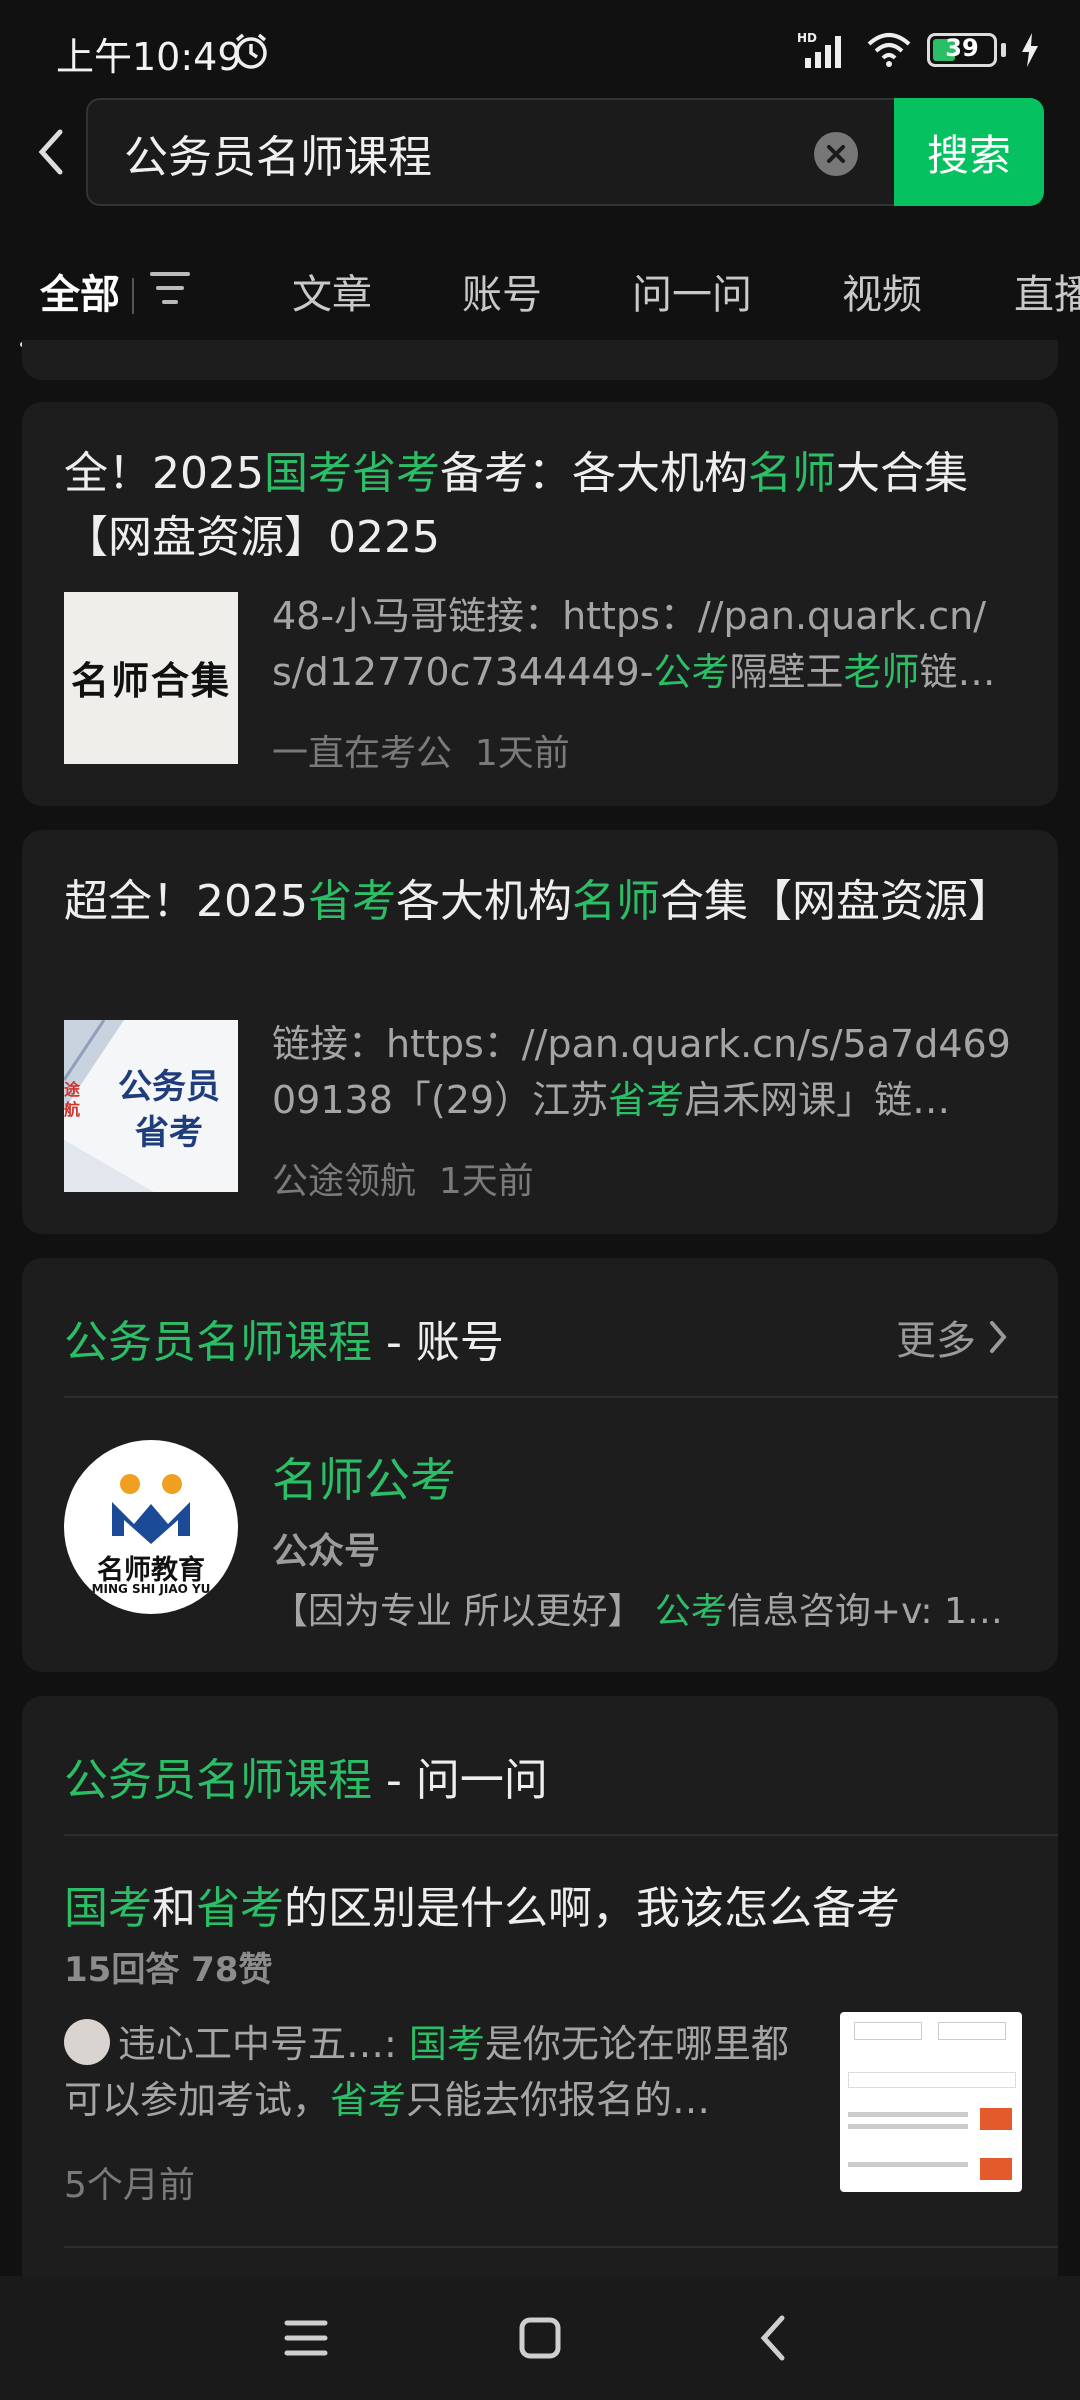  Describe the element at coordinates (364, 1477) in the screenshot. I see `account-name: 名师公考` at that location.